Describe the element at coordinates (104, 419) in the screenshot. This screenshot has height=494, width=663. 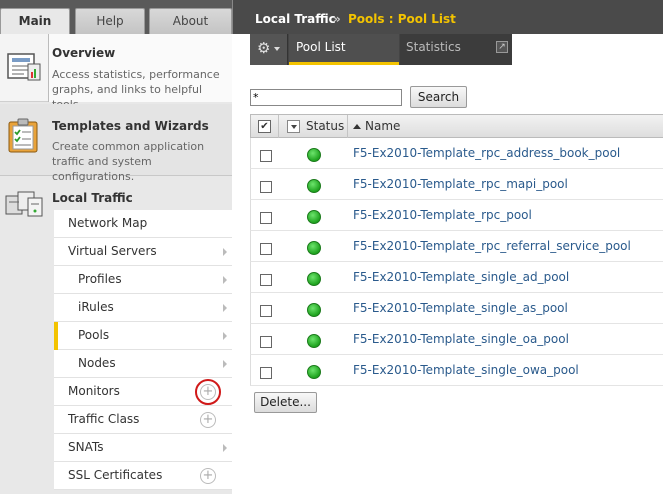
I see `sidebar-item-label: Traffic Class` at that location.